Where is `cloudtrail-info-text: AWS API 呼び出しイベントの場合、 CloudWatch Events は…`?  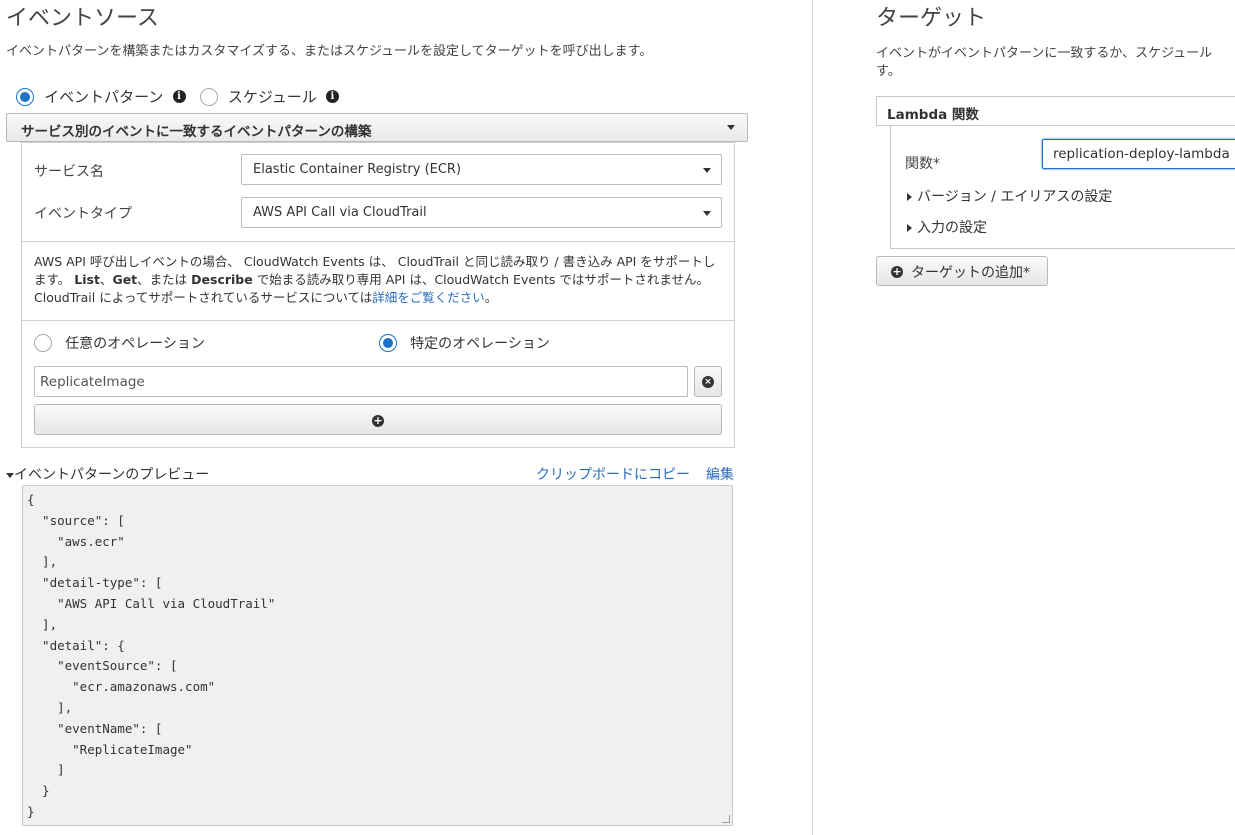
cloudtrail-info-text: AWS API 呼び出しイベントの場合、 CloudWatch Events は… is located at coordinates (384, 280).